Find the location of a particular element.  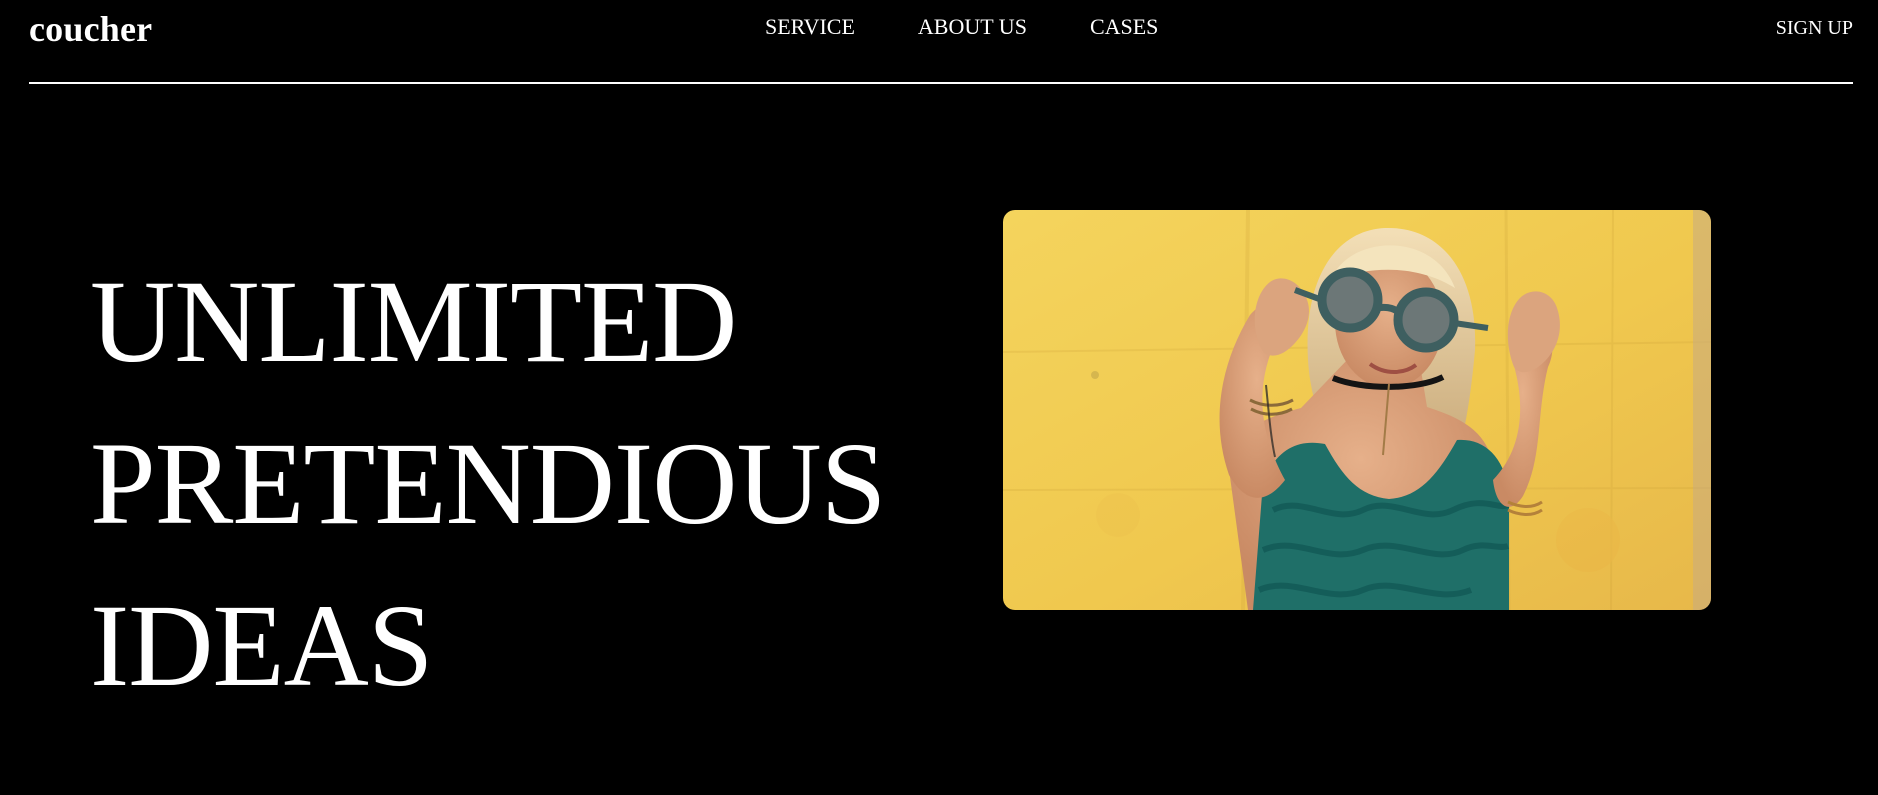

nav-link-service: SERVICE is located at coordinates (810, 27).